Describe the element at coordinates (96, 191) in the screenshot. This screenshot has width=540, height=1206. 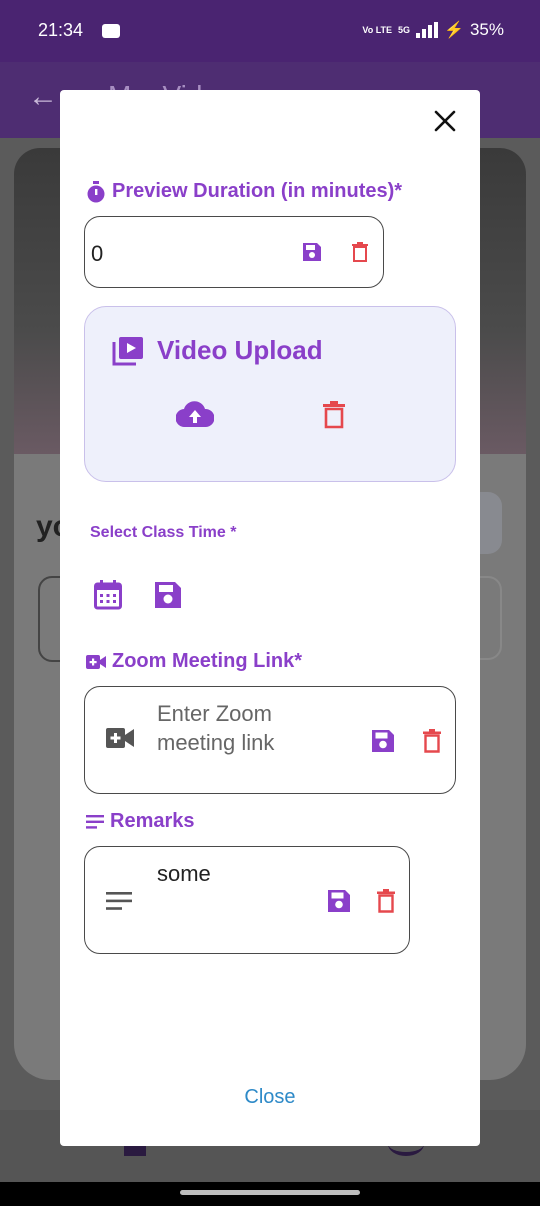
I see `timer-icon` at that location.